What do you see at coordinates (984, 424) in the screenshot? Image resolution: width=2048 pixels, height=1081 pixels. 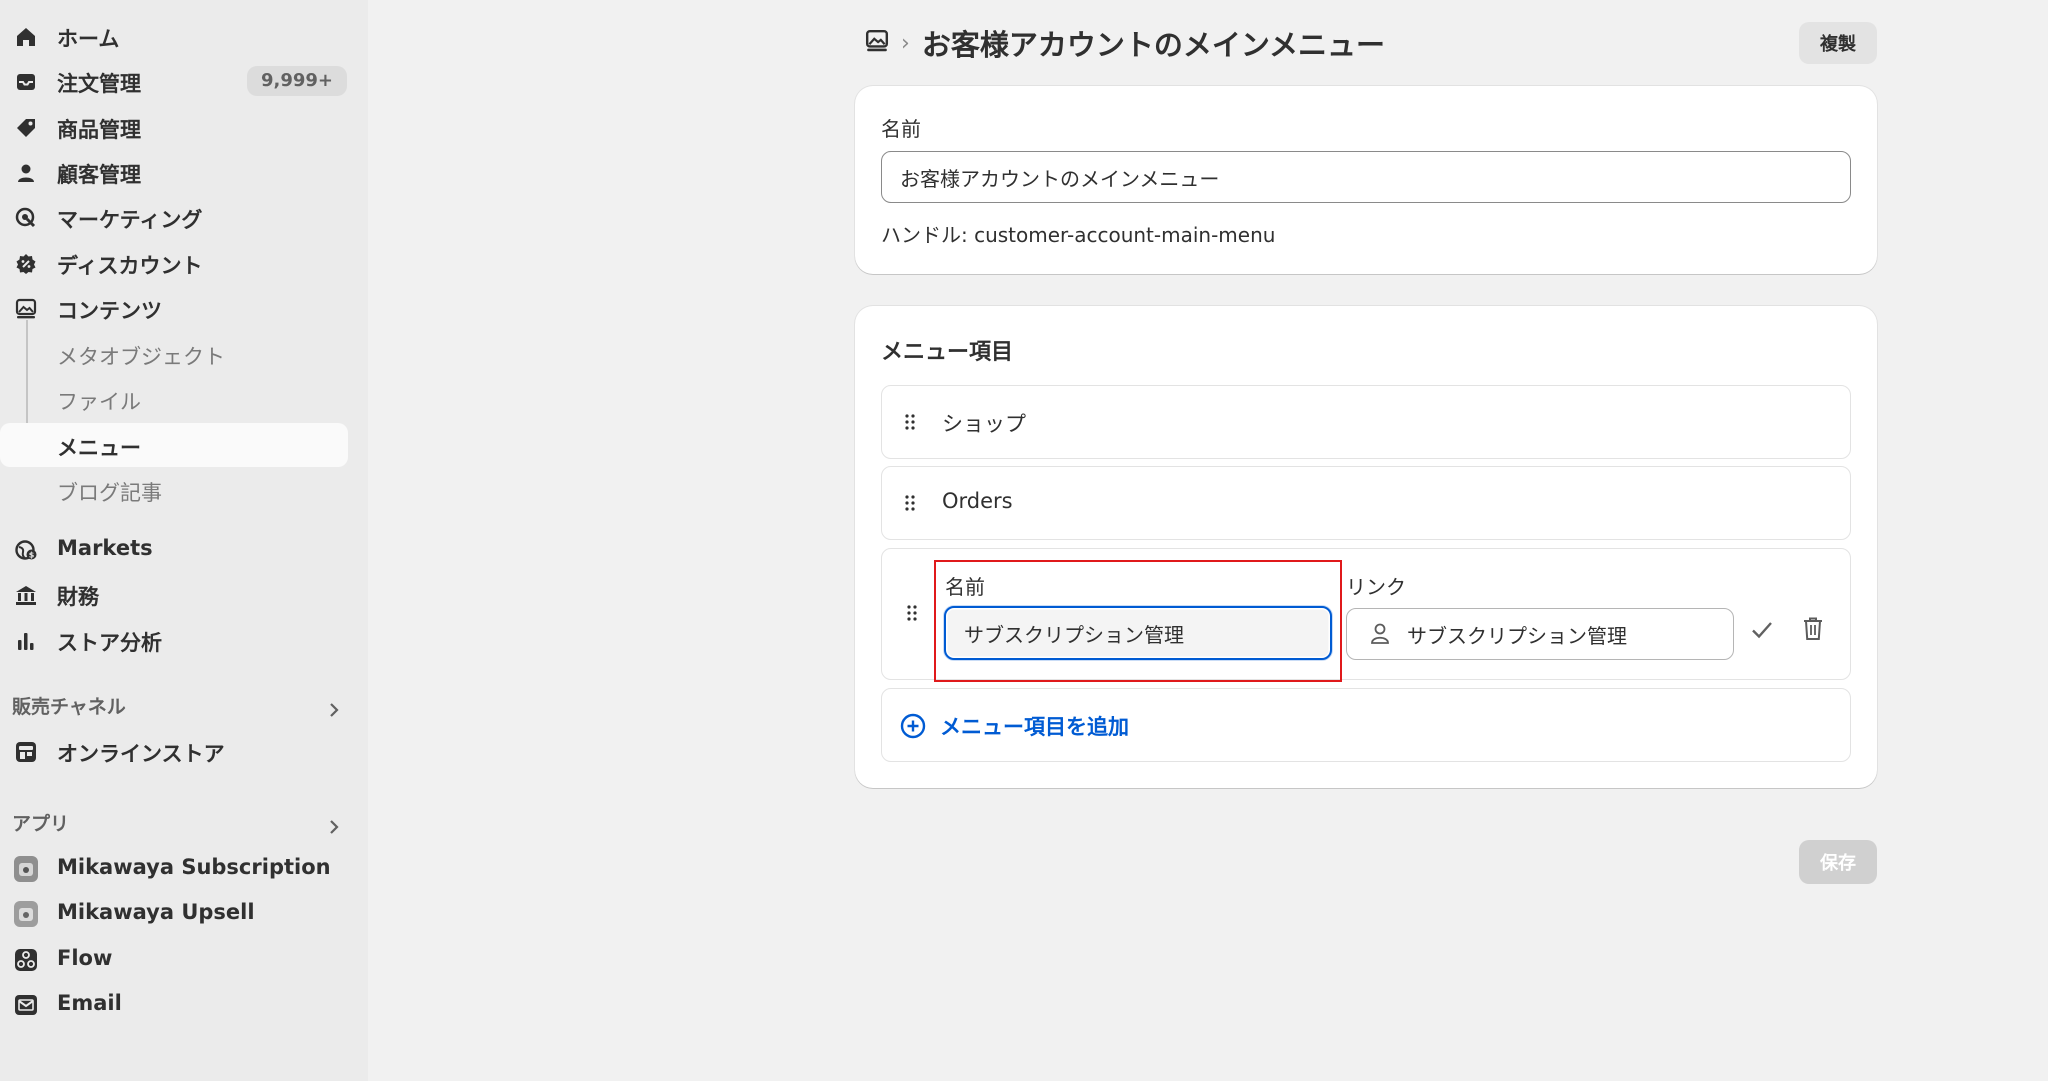 I see `menu-item-label: ショップ` at bounding box center [984, 424].